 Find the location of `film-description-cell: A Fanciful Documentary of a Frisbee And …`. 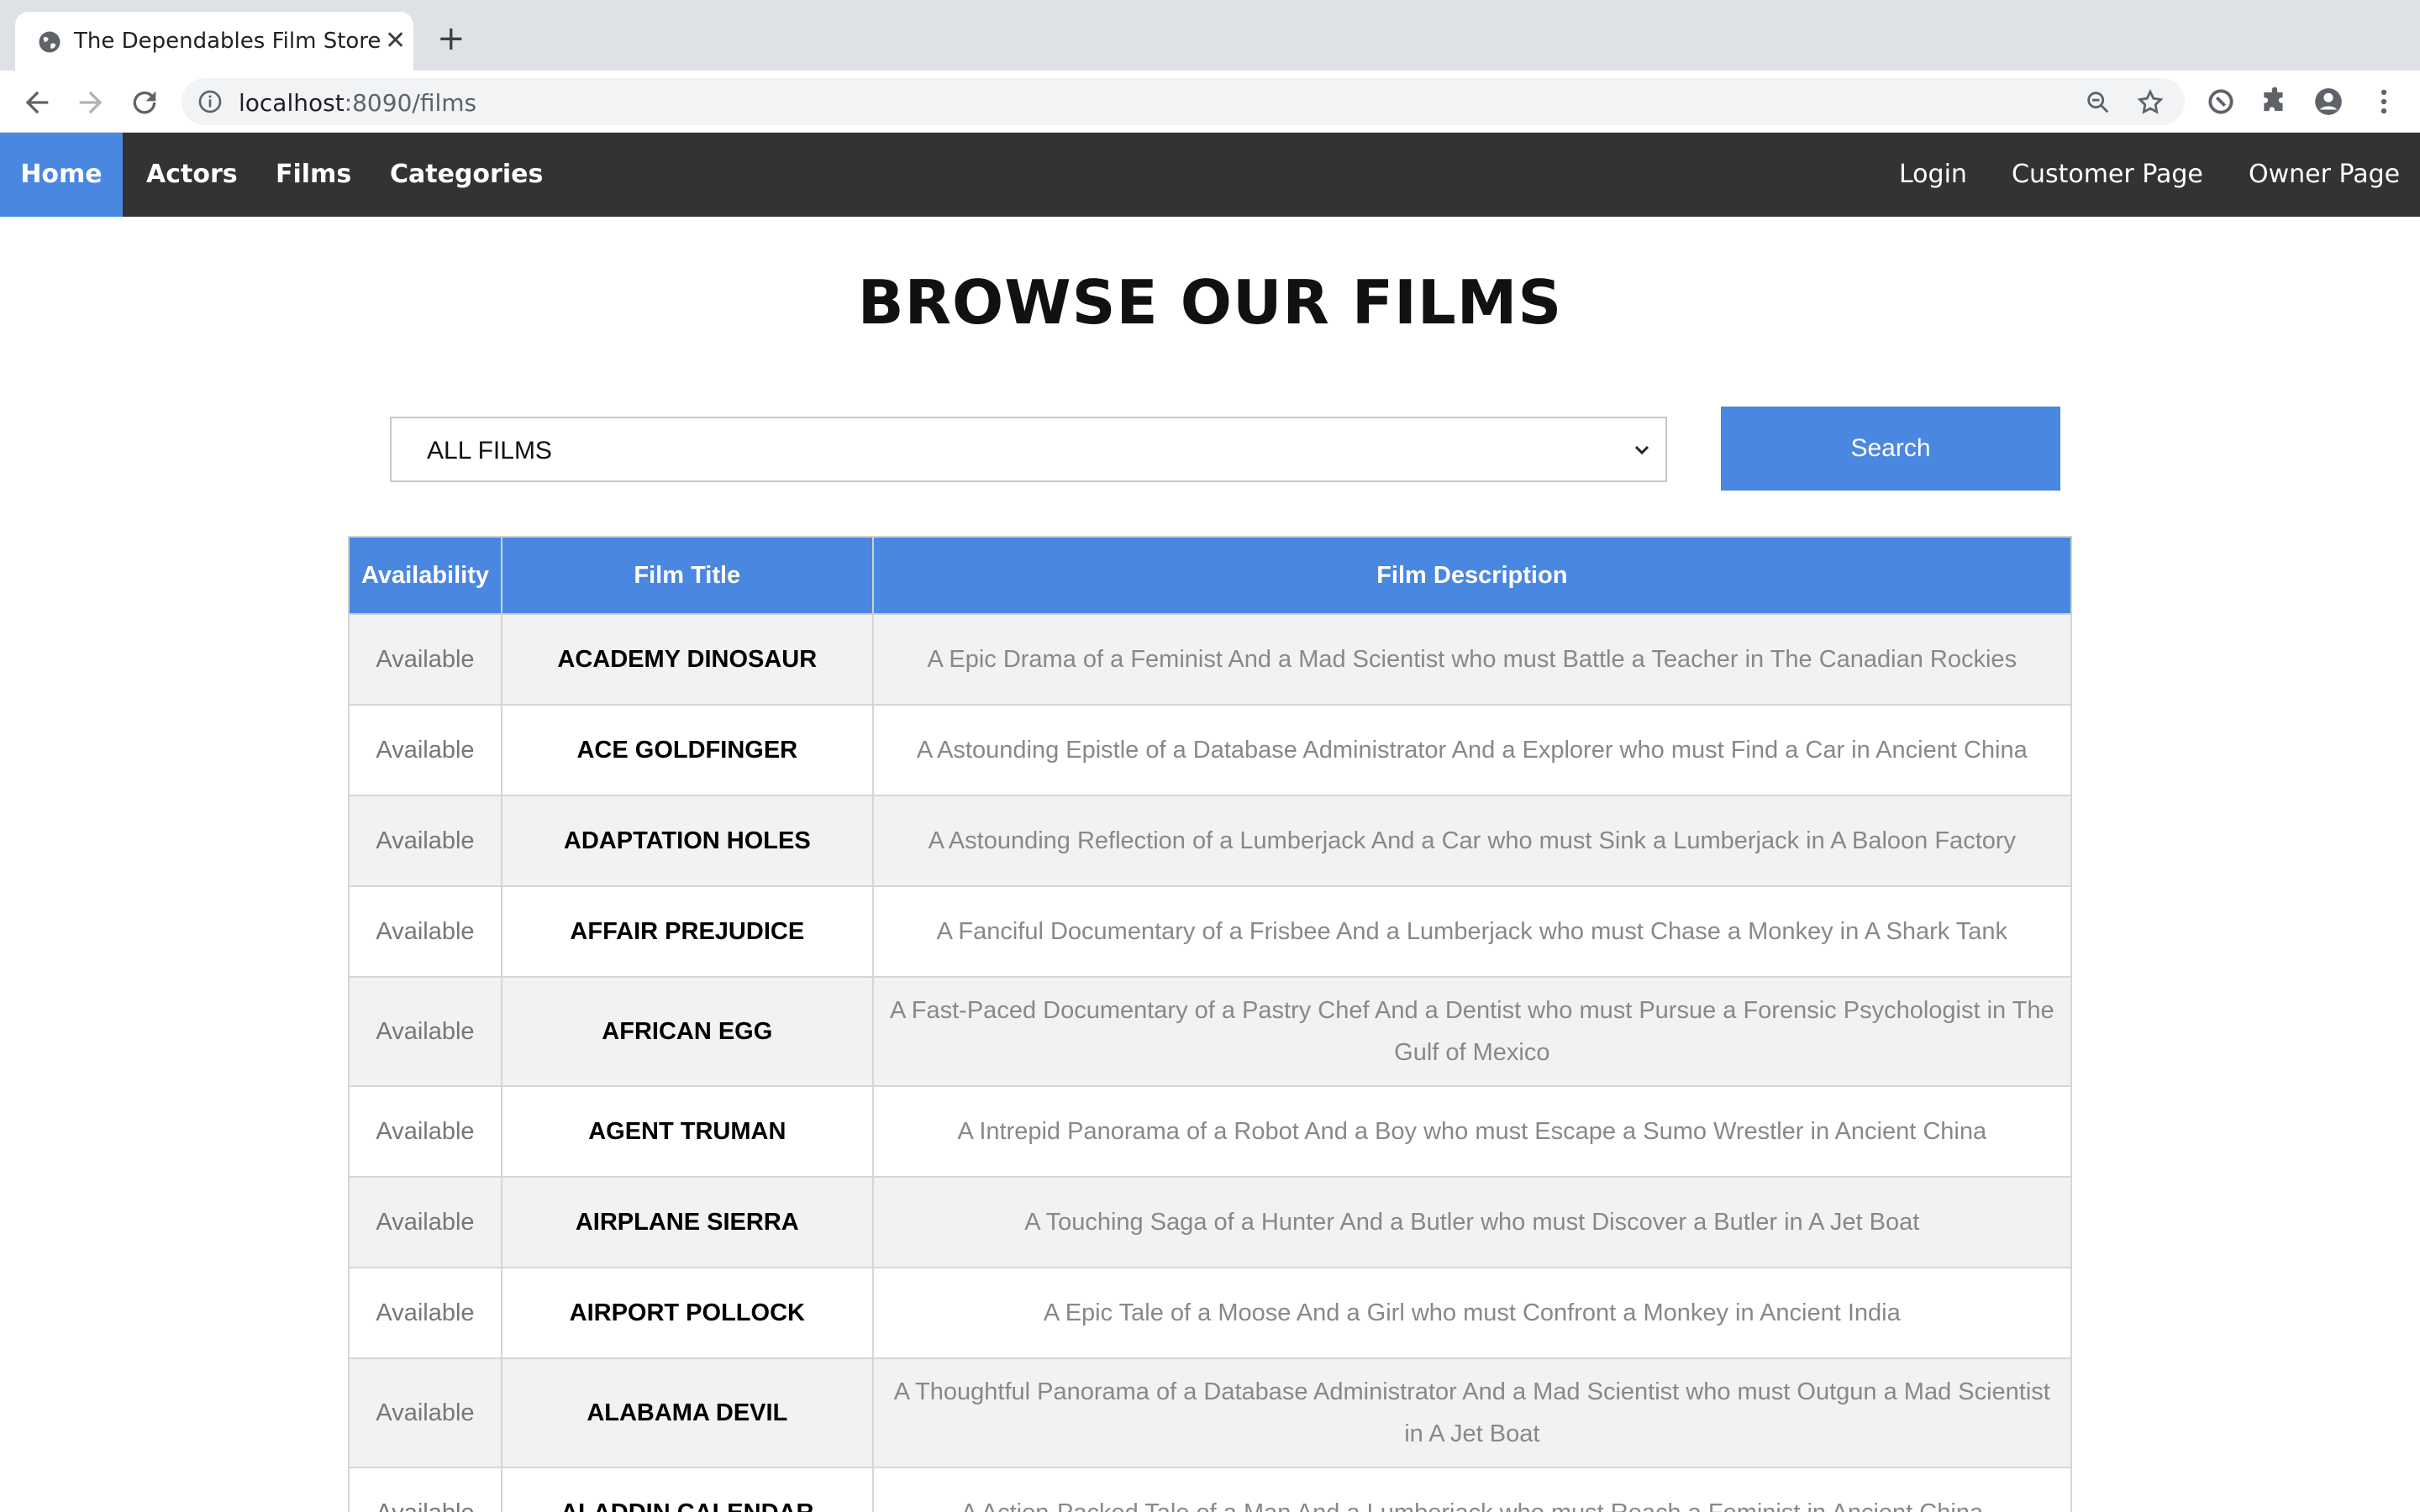

film-description-cell: A Fanciful Documentary of a Frisbee And … is located at coordinates (1472, 931).